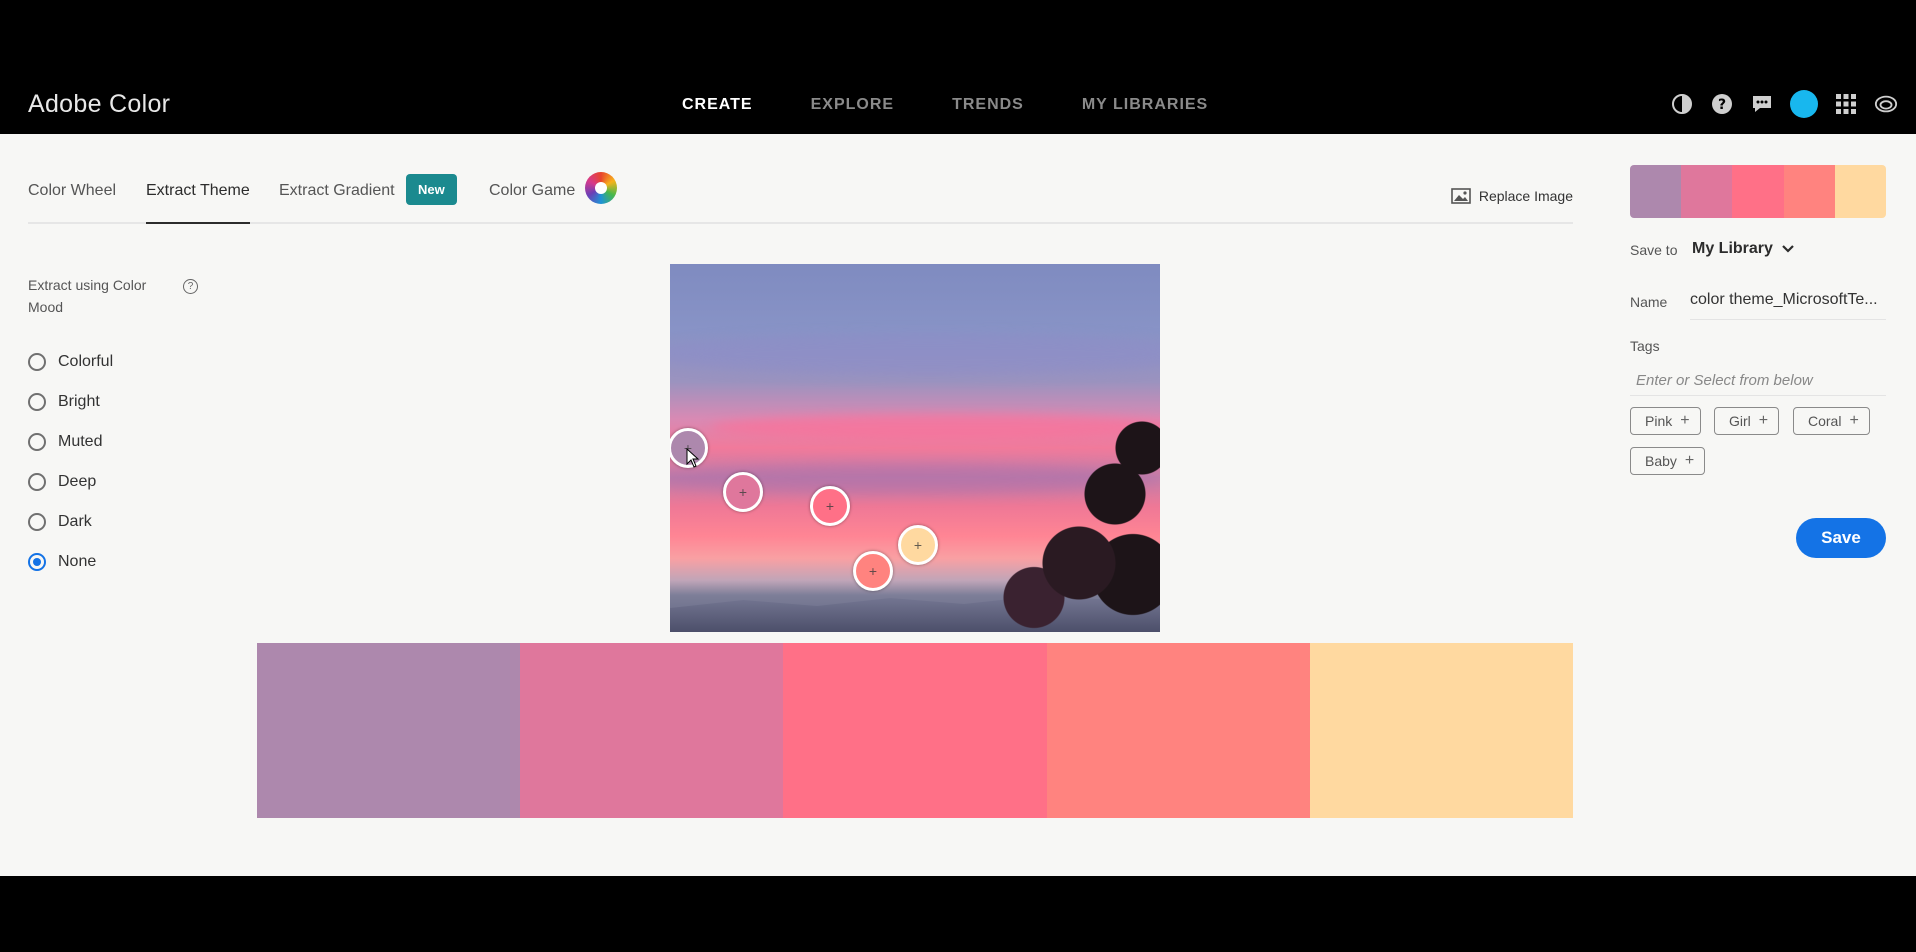  Describe the element at coordinates (198, 203) in the screenshot. I see `tab-extract-theme: Extract Theme` at that location.